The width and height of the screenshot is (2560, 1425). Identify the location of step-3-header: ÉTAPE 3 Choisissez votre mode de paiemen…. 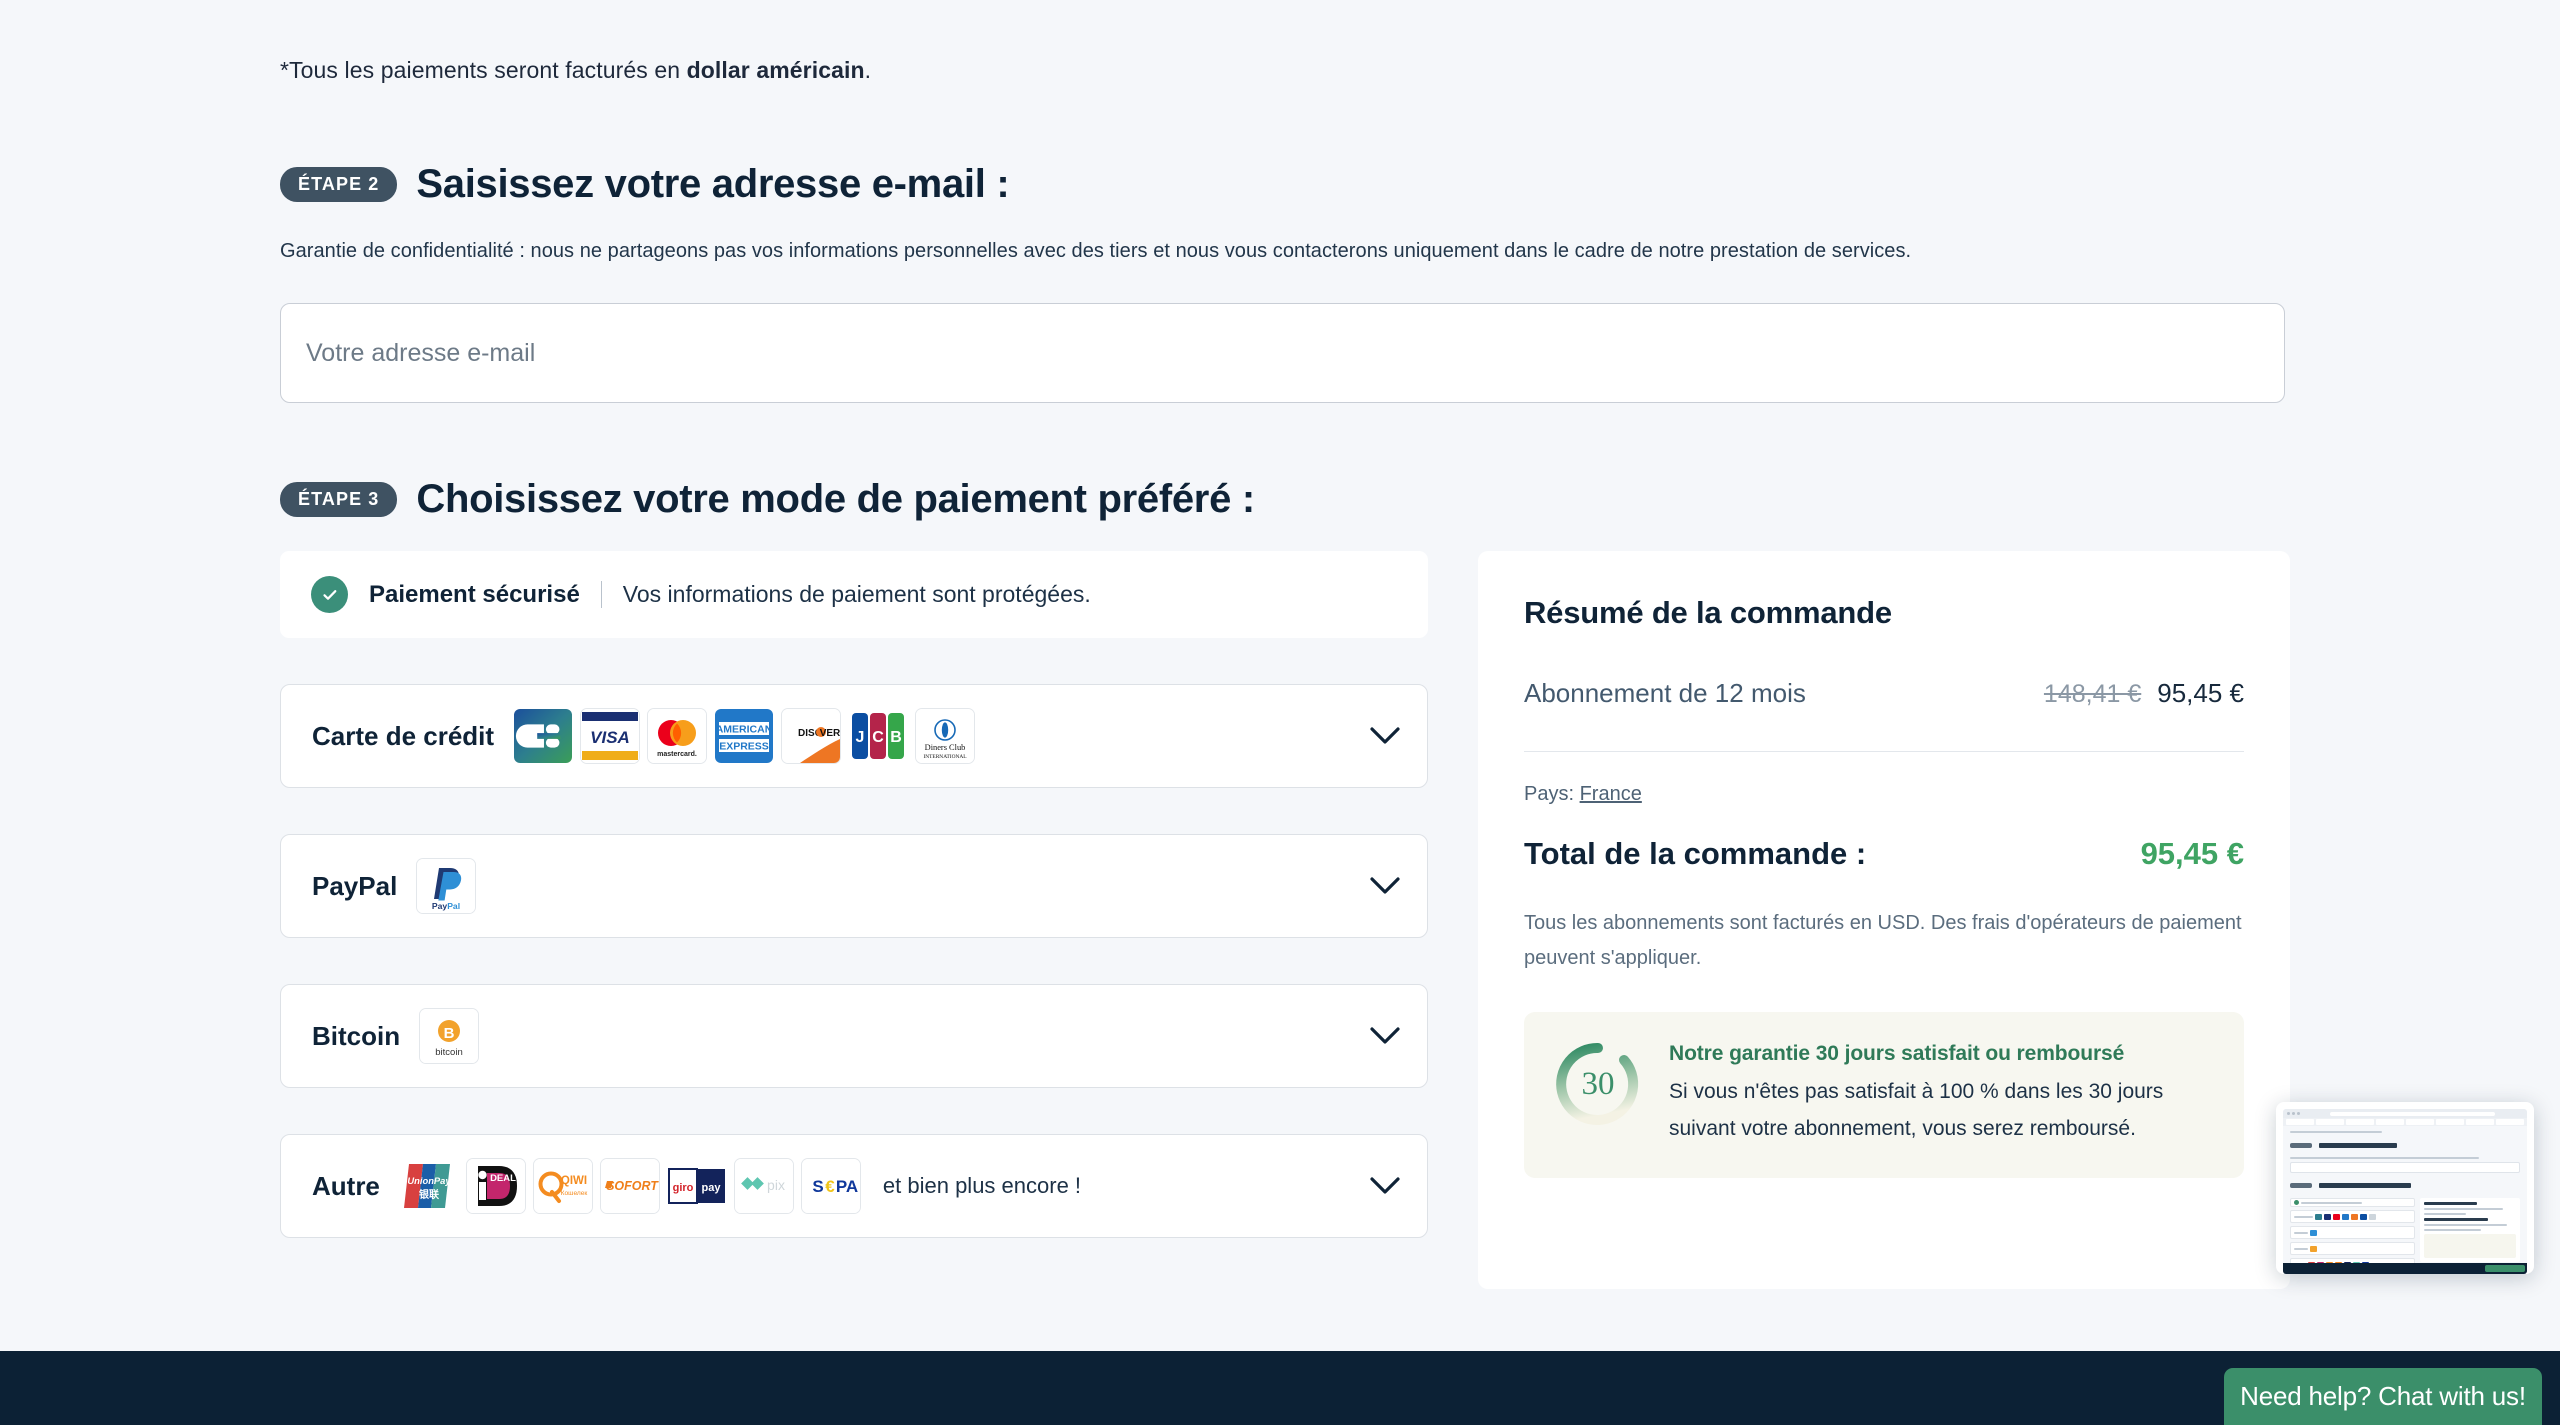
(767, 499).